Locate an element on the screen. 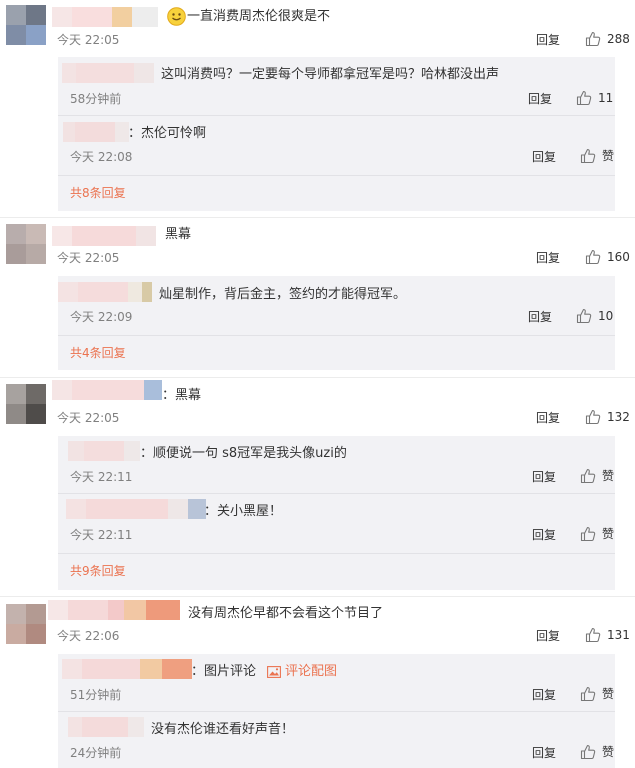 The width and height of the screenshot is (635, 768). comment-text: 黑幕 is located at coordinates (178, 234).